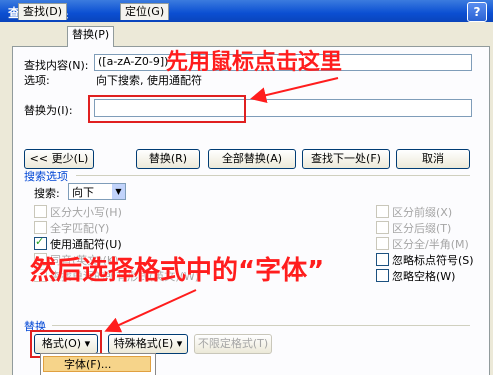 The width and height of the screenshot is (493, 375). I want to click on arrow-to-replace-field, so click(294, 90).